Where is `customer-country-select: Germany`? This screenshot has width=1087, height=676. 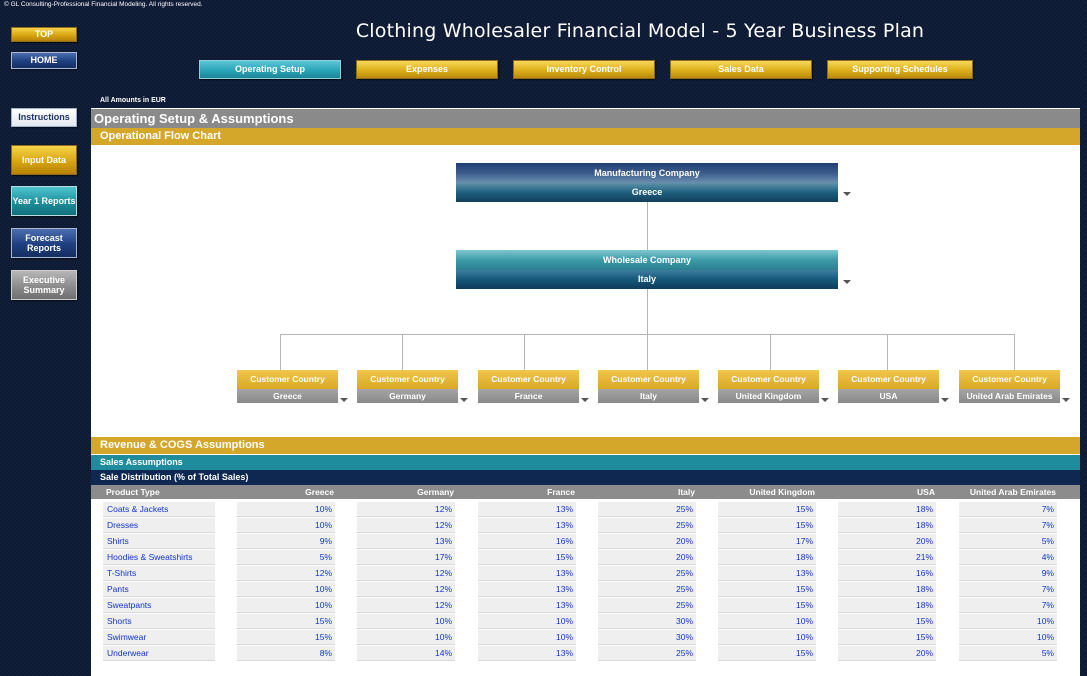 customer-country-select: Germany is located at coordinates (407, 396).